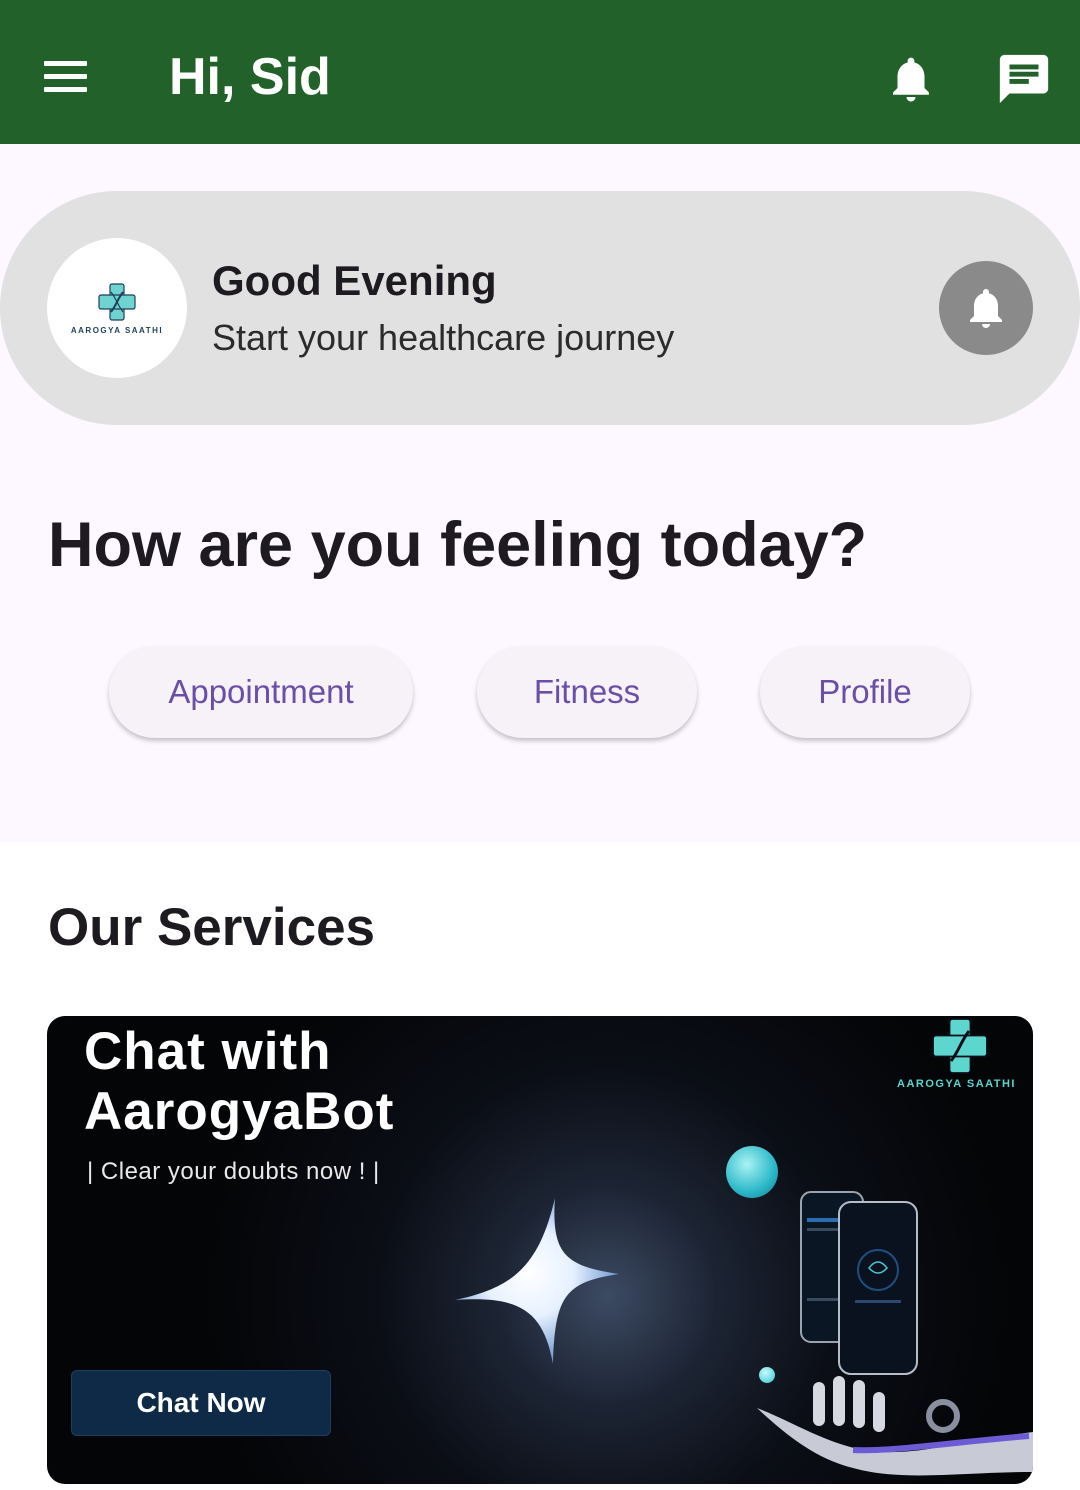  I want to click on notifications-button, so click(911, 79).